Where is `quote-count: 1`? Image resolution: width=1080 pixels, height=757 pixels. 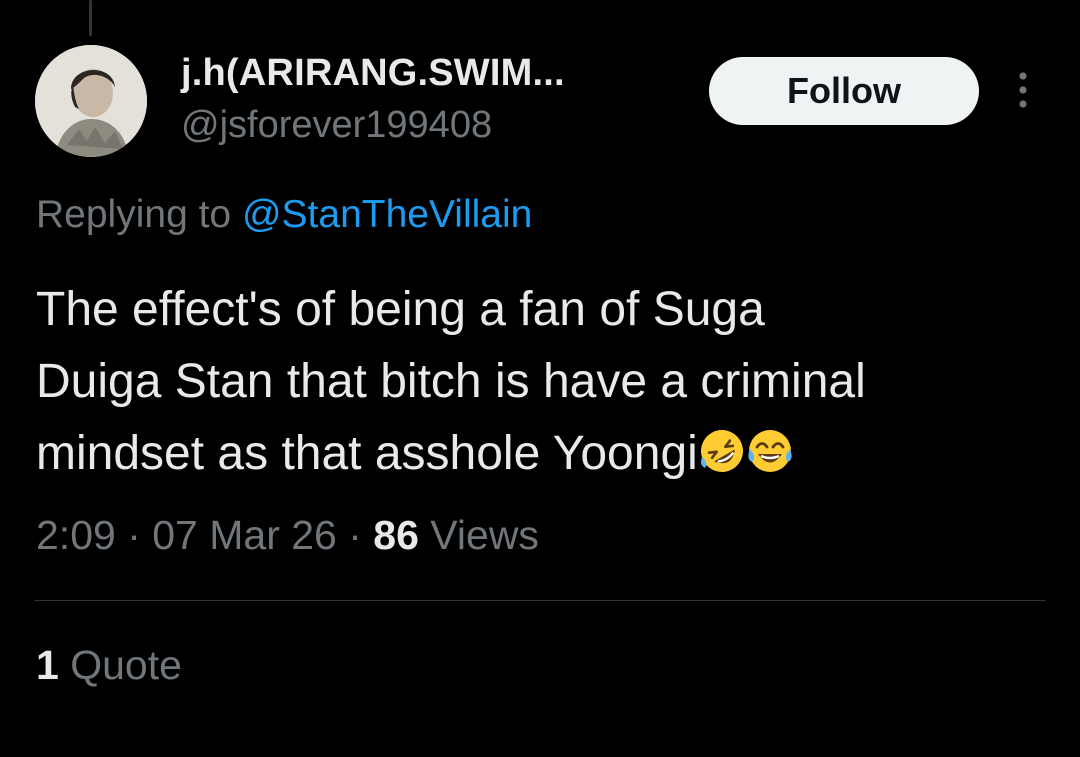 quote-count: 1 is located at coordinates (47, 665).